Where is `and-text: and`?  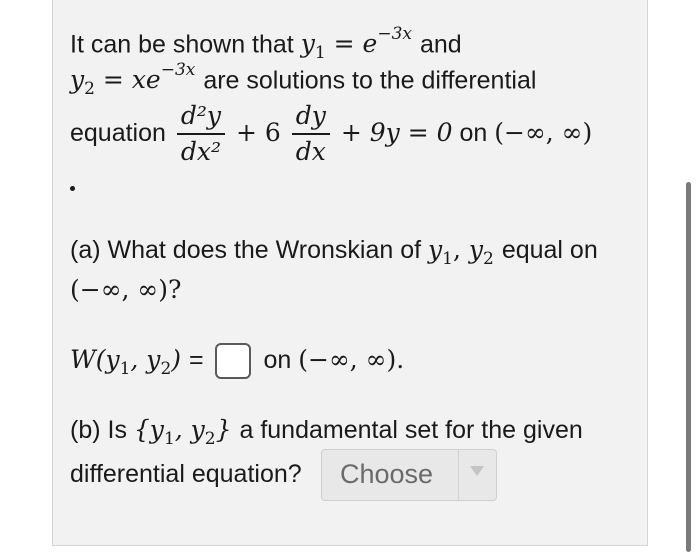
and-text: and is located at coordinates (440, 44).